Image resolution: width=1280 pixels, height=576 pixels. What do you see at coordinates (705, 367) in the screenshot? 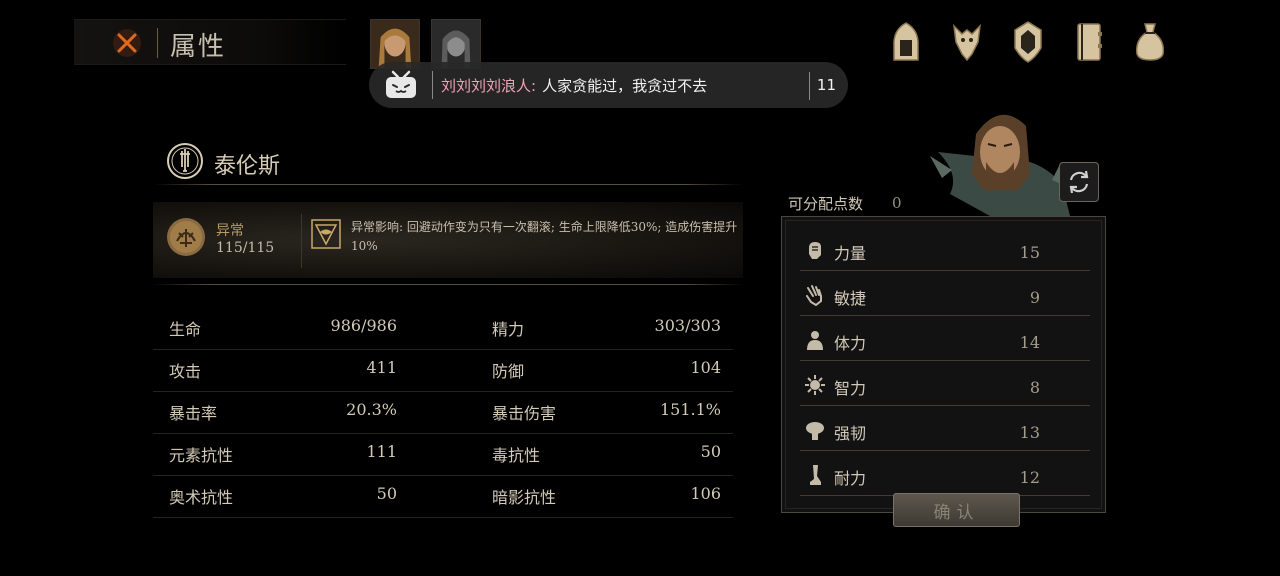
I see `stat-value: 104` at bounding box center [705, 367].